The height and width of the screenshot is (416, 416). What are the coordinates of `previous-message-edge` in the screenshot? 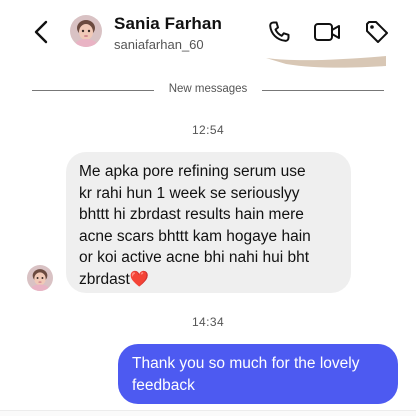 It's located at (326, 62).